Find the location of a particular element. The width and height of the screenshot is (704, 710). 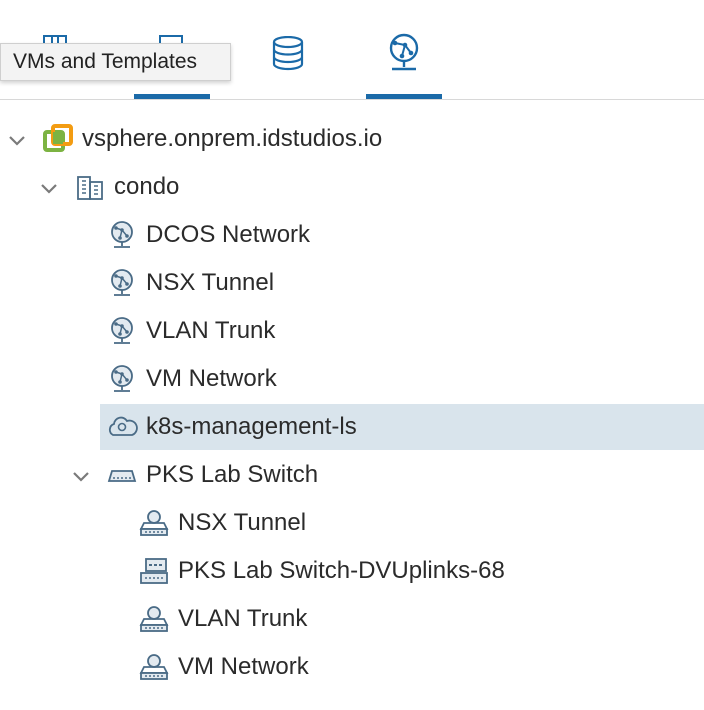

tree-item-pks-lab-switch: PKS Lab Switch is located at coordinates (352, 475).